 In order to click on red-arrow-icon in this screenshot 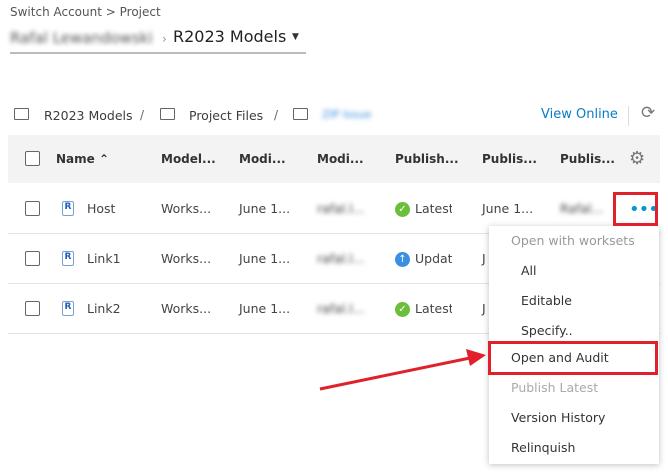, I will do `click(402, 370)`.